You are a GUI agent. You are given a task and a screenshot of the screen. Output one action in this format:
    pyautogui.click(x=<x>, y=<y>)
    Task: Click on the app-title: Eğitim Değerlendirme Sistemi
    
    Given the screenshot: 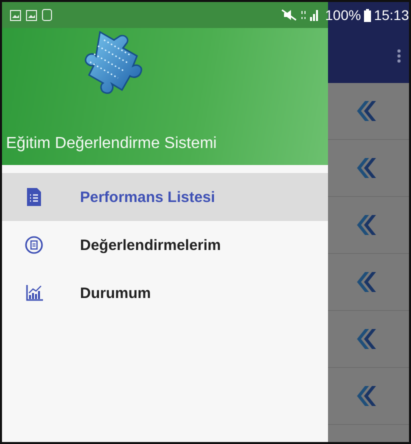 What is the action you would take?
    pyautogui.click(x=112, y=144)
    